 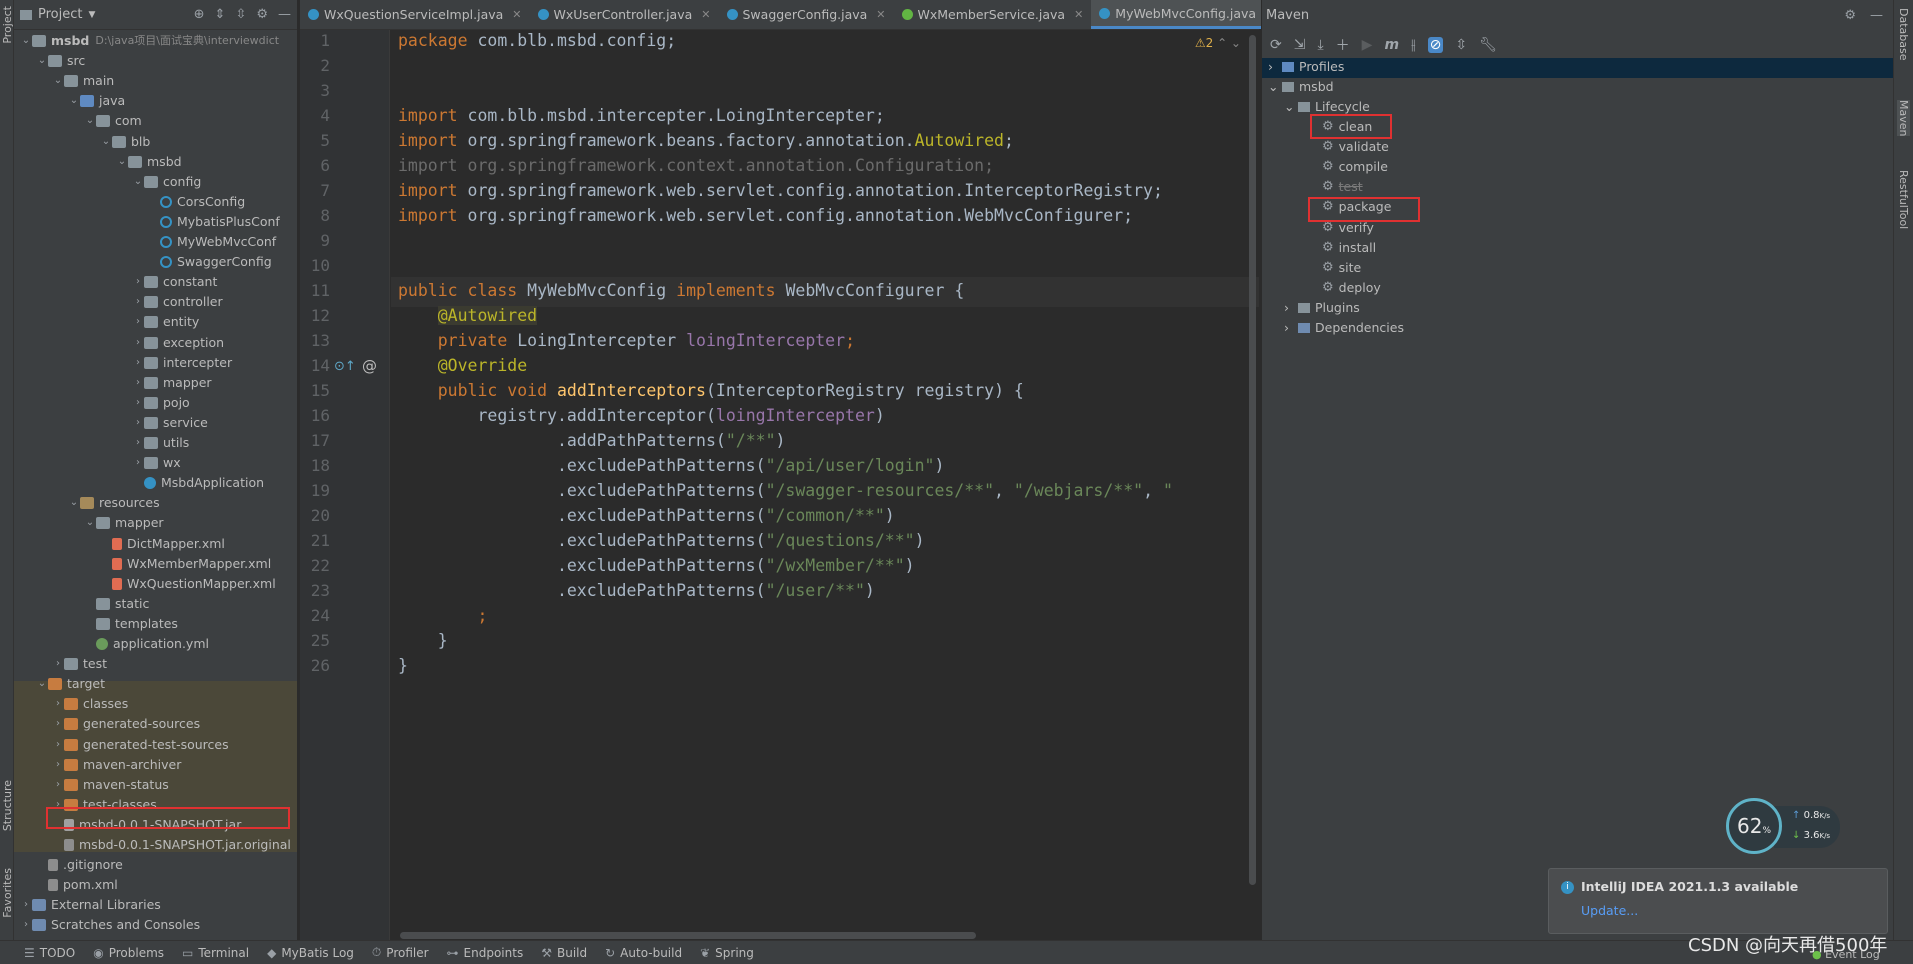 What do you see at coordinates (1488, 45) in the screenshot?
I see `wrench-icon: 🔧︎` at bounding box center [1488, 45].